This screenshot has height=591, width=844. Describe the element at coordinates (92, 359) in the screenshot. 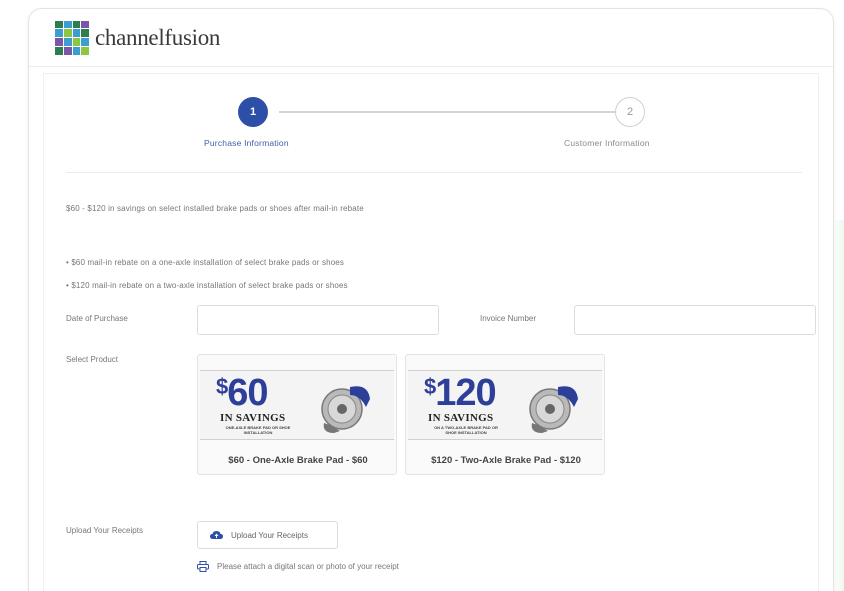

I see `select-product-label: Select Product` at that location.